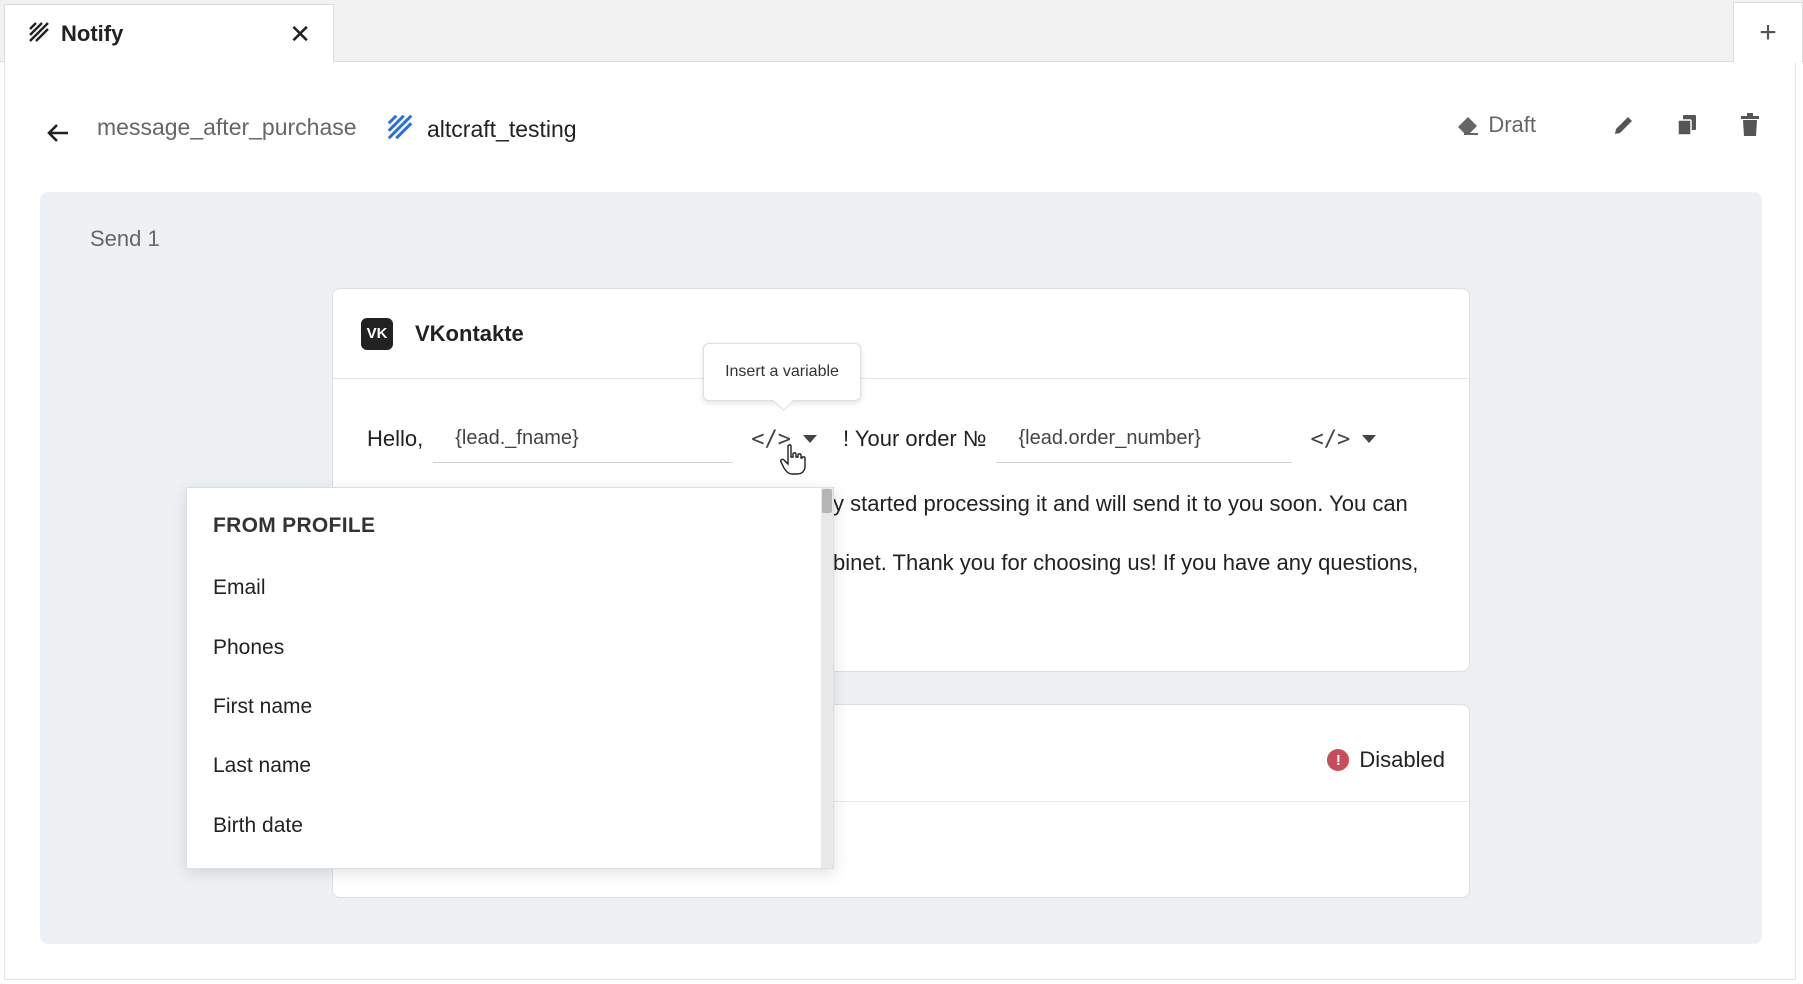  I want to click on variable-field-order-number: {lead.order_number}, so click(1144, 439).